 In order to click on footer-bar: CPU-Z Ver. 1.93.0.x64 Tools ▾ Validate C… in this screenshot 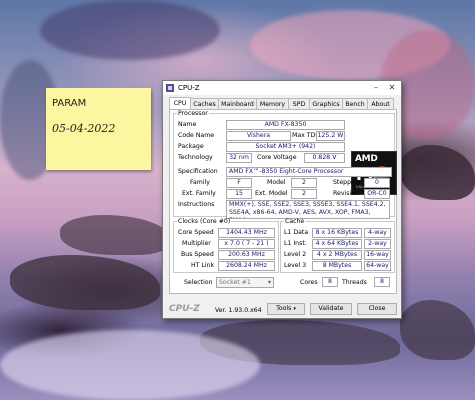, I will do `click(282, 305)`.